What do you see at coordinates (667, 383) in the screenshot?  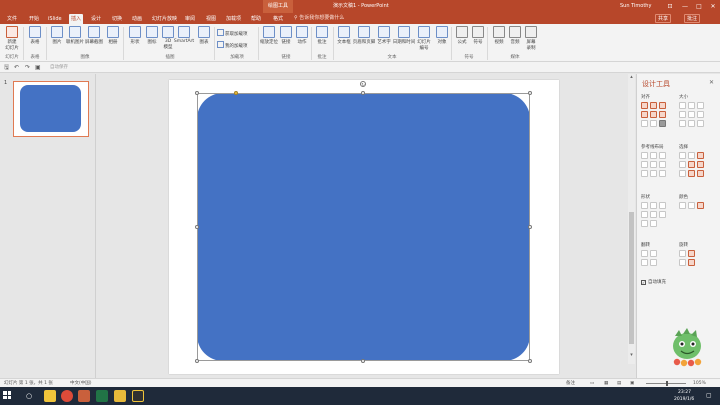 I see `zoom-slider-knob` at bounding box center [667, 383].